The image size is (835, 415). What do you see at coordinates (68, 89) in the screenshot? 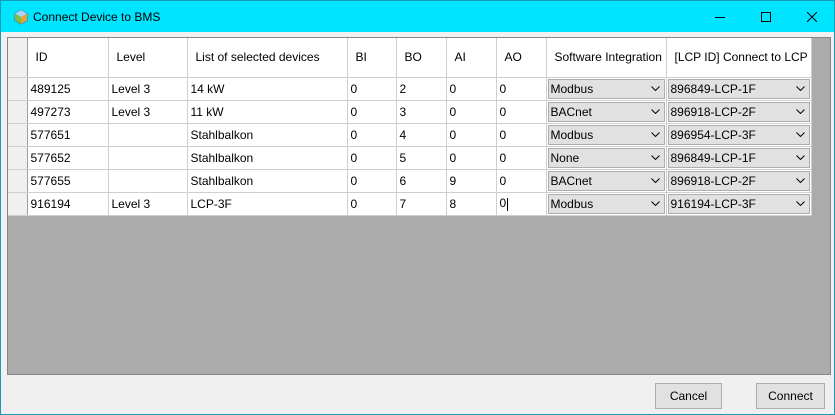
I see `cell-id: 489125` at bounding box center [68, 89].